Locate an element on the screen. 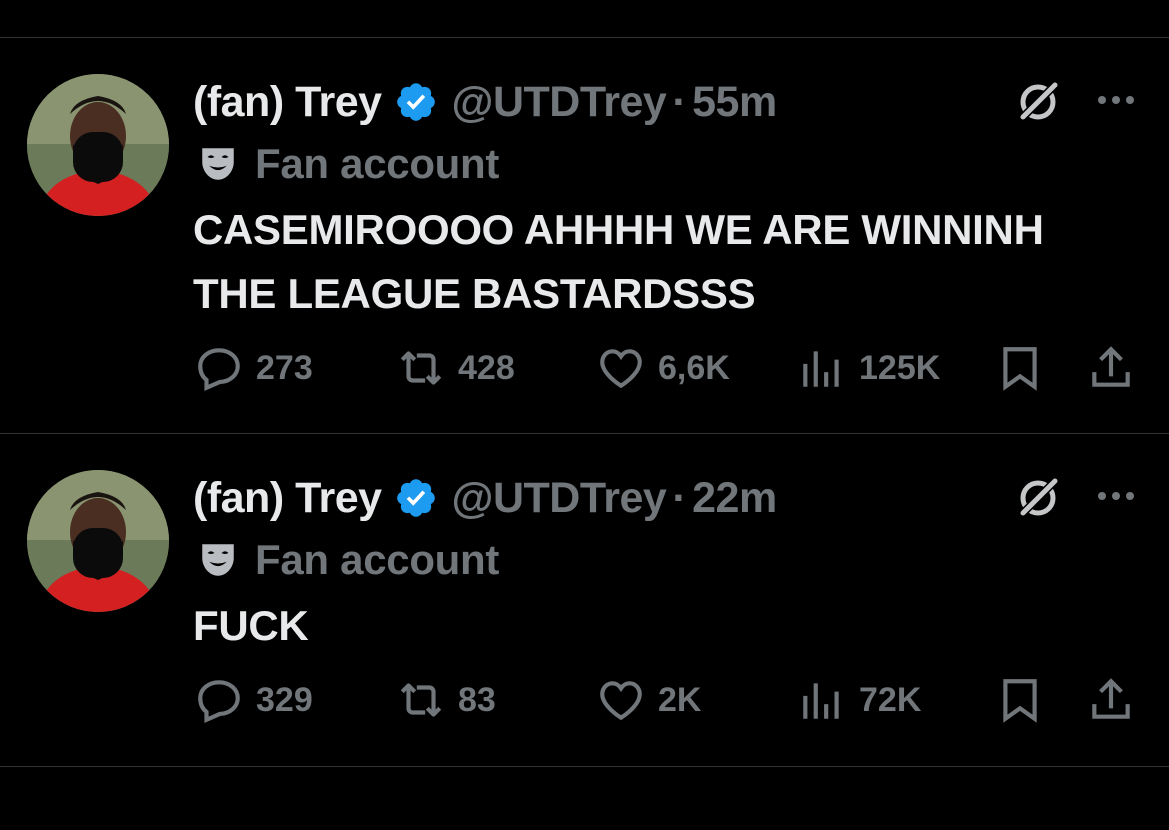  tweet-header: (fan) Trey @UTDTrey · 22m is located at coordinates (485, 498).